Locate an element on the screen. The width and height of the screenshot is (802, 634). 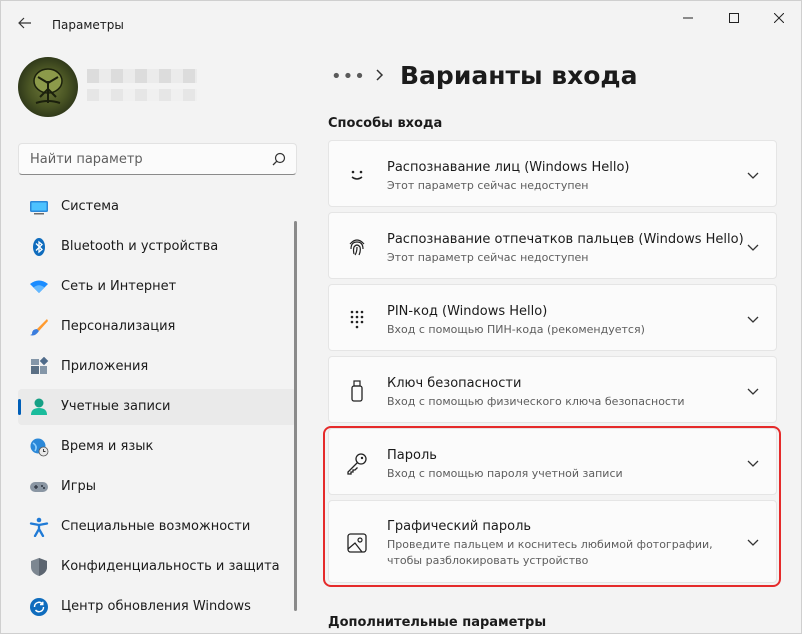
minimize-icon is located at coordinates (688, 18).